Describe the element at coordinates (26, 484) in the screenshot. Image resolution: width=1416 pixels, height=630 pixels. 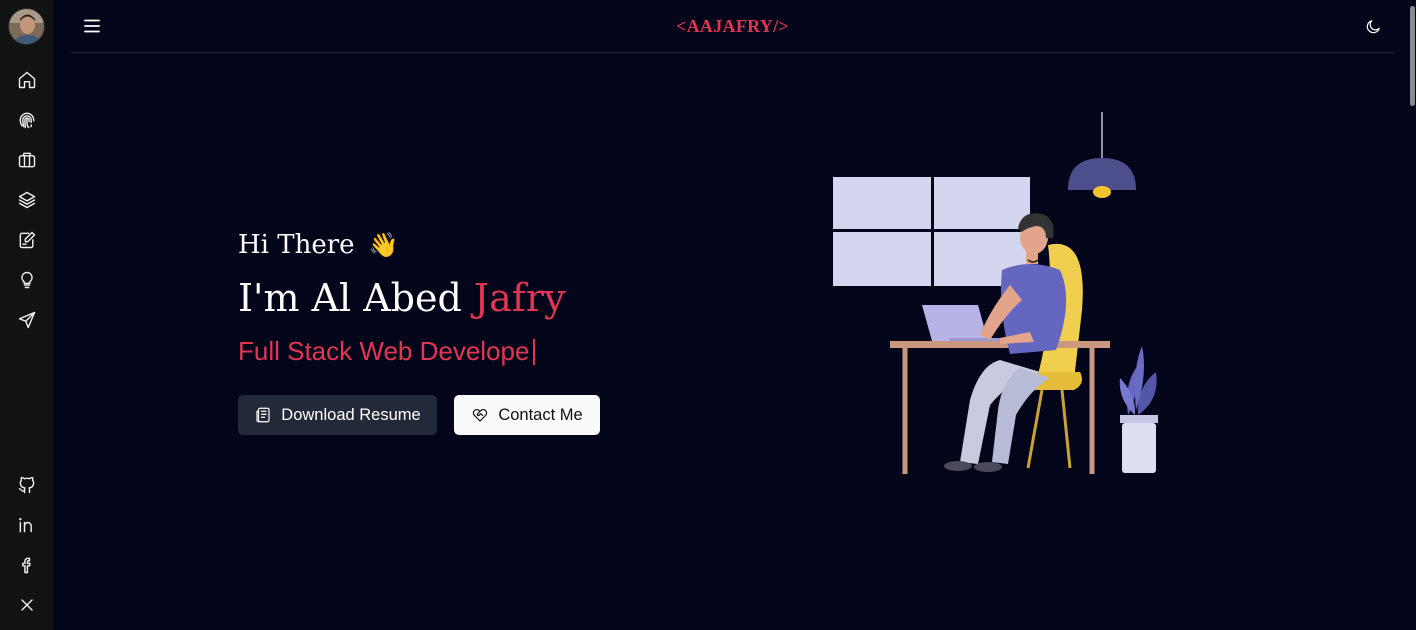
I see `github-icon` at that location.